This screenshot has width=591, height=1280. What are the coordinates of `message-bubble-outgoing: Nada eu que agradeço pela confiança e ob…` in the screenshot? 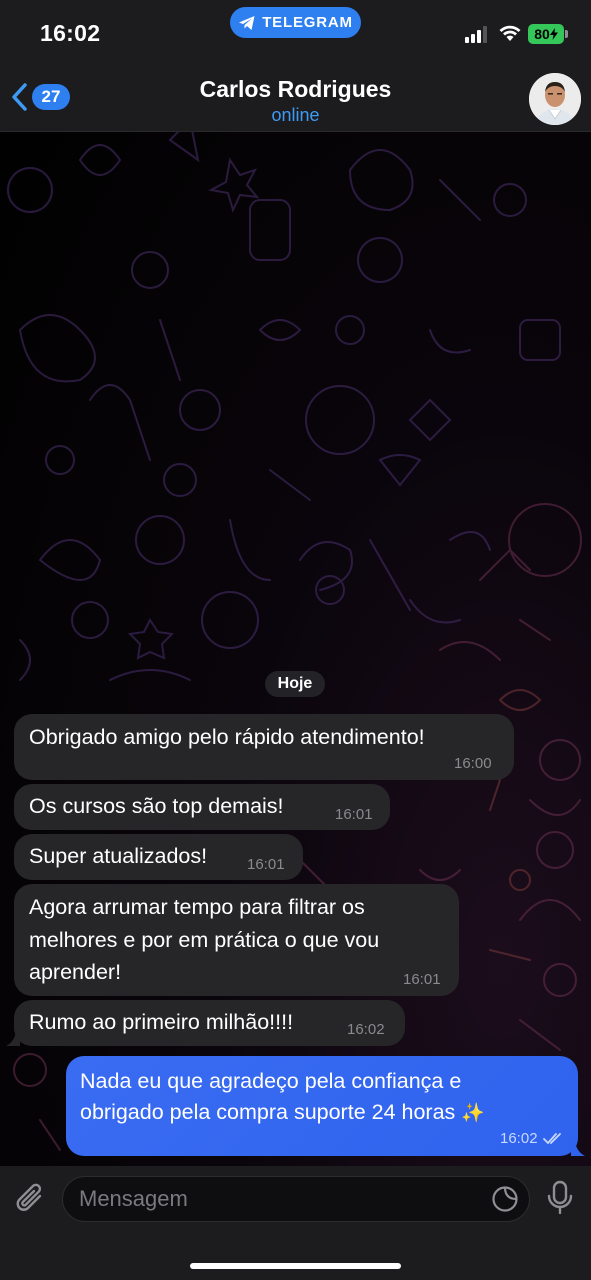 It's located at (322, 1106).